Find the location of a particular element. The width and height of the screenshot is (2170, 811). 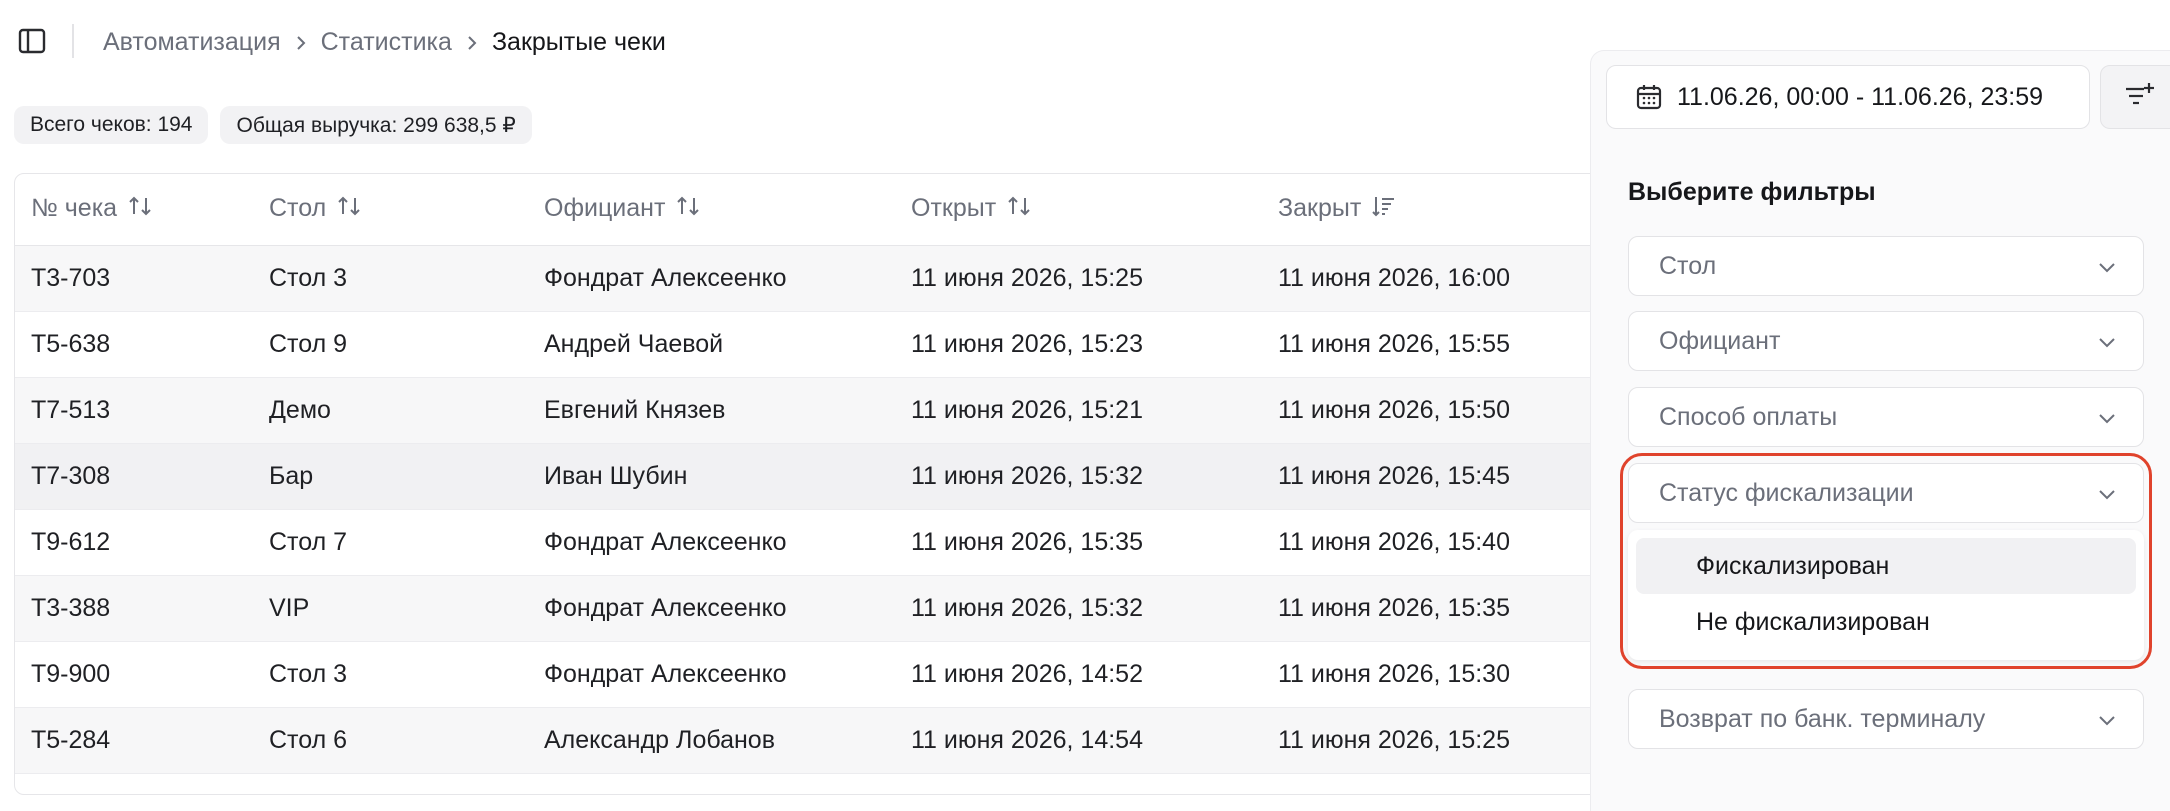

cell-opened: 11 июня 2026, 14:52 is located at coordinates (1078, 674).